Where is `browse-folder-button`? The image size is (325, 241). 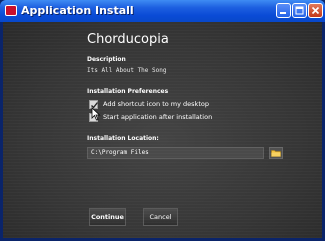
browse-folder-button is located at coordinates (276, 153).